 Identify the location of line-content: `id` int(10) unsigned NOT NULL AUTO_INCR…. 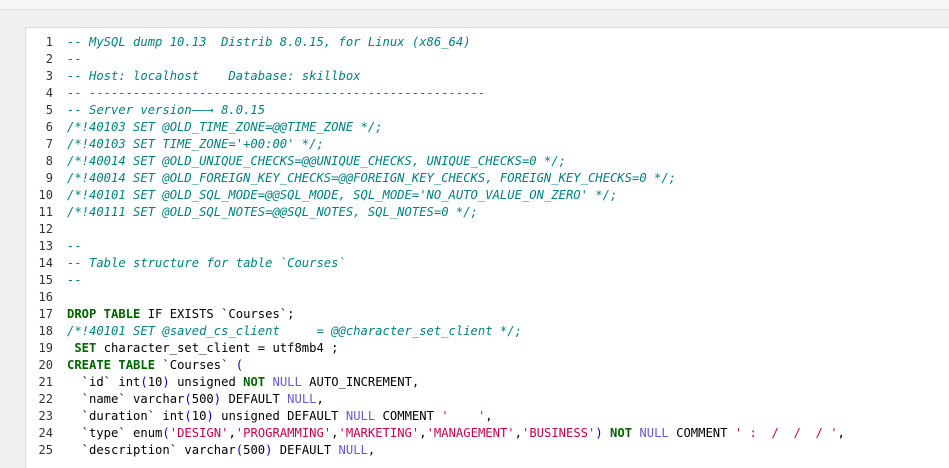
(243, 382).